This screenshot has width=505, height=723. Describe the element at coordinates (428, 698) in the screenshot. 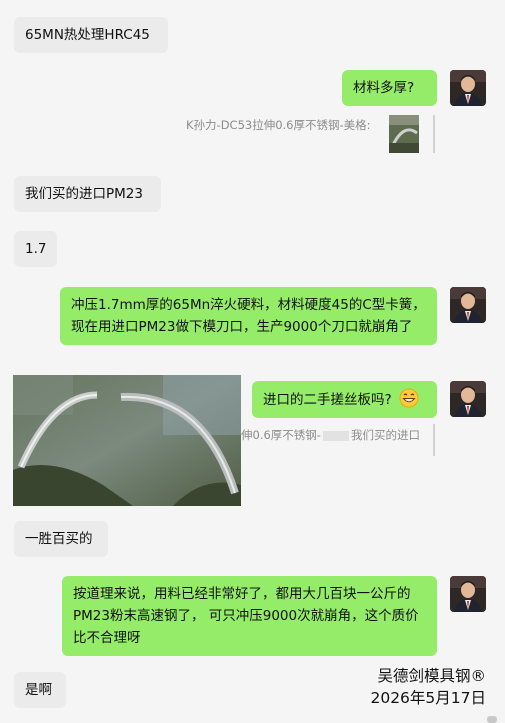

I see `watermark-date: 2026年5月17日` at that location.